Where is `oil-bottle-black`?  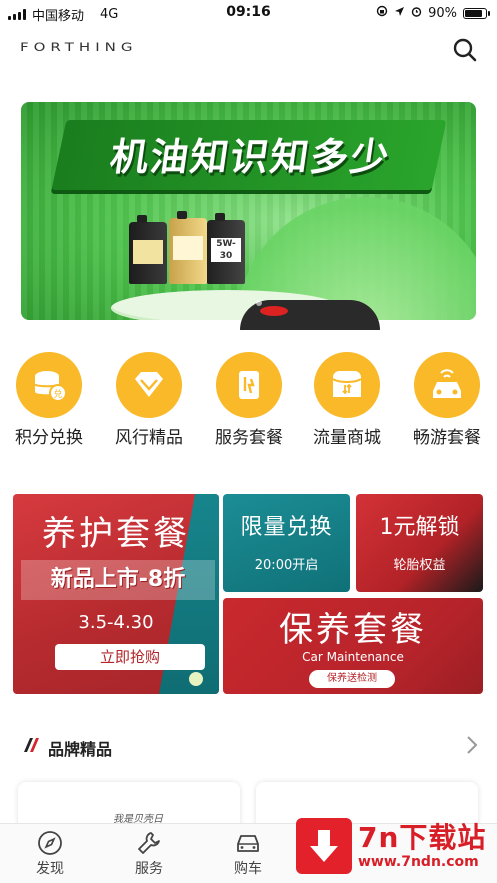
oil-bottle-black is located at coordinates (148, 249).